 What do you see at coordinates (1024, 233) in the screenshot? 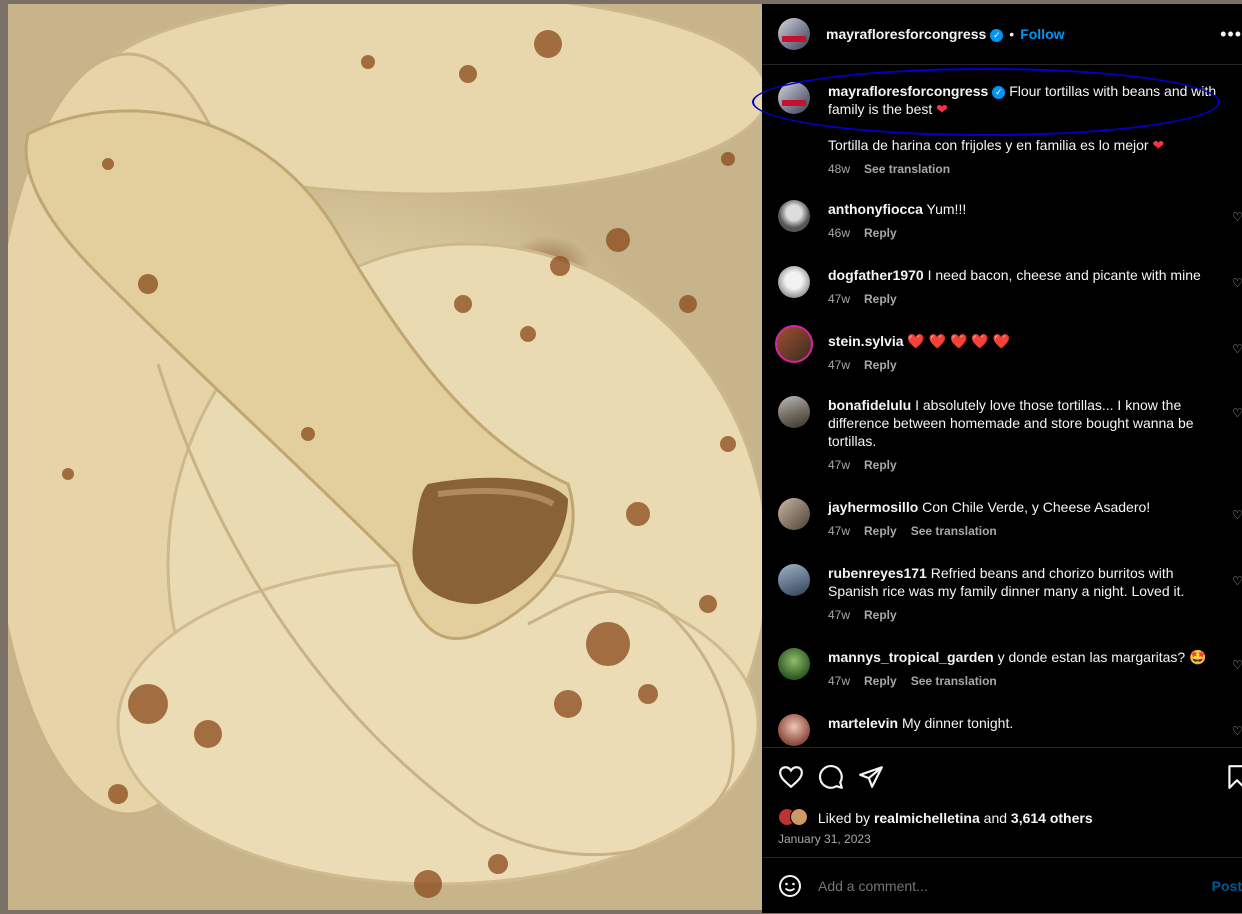
I see `comment-meta: 46w Reply` at bounding box center [1024, 233].